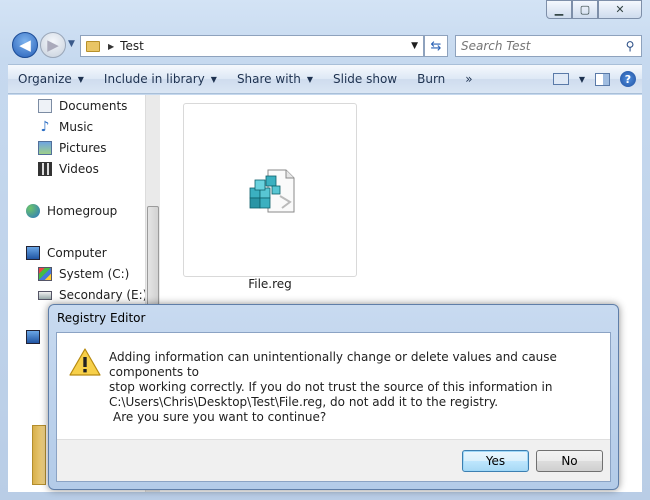 This screenshot has width=650, height=500. I want to click on search-icon: ⚲, so click(630, 46).